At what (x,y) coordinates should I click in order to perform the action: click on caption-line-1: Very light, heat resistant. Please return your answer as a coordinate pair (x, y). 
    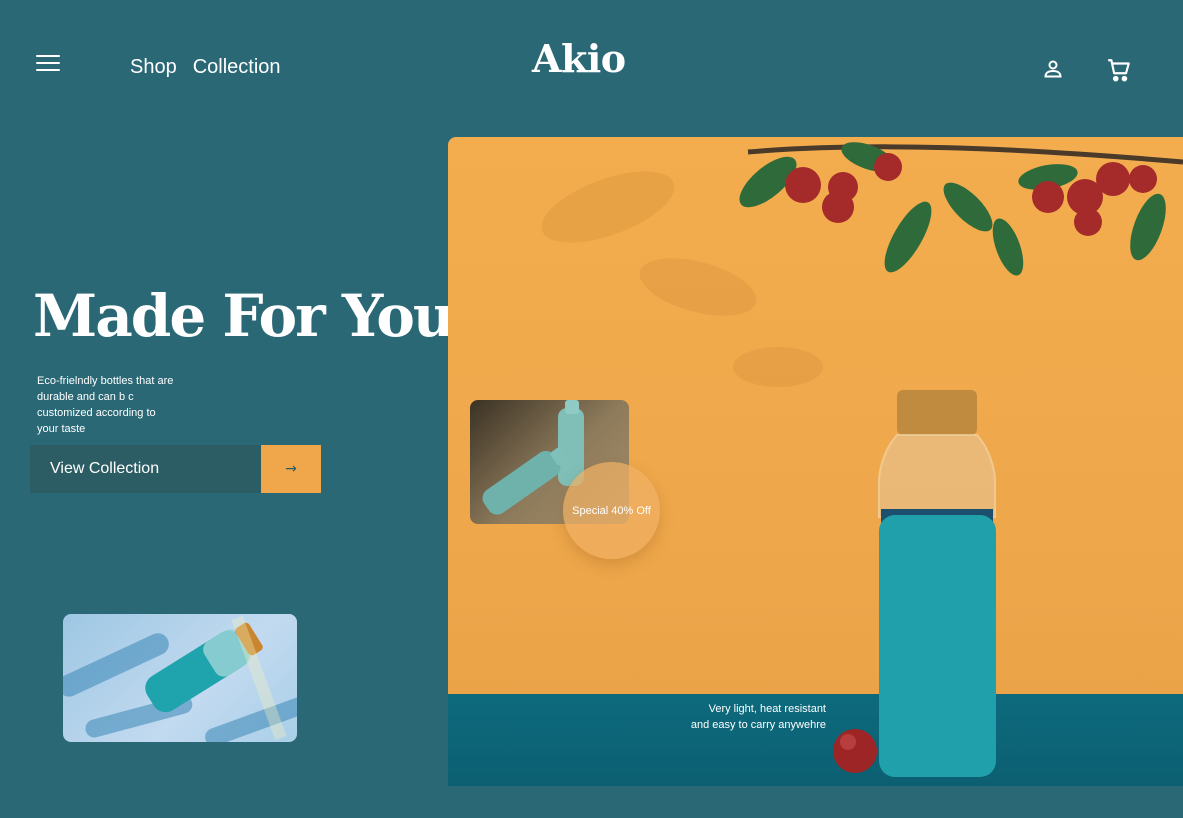
    Looking at the image, I should click on (767, 709).